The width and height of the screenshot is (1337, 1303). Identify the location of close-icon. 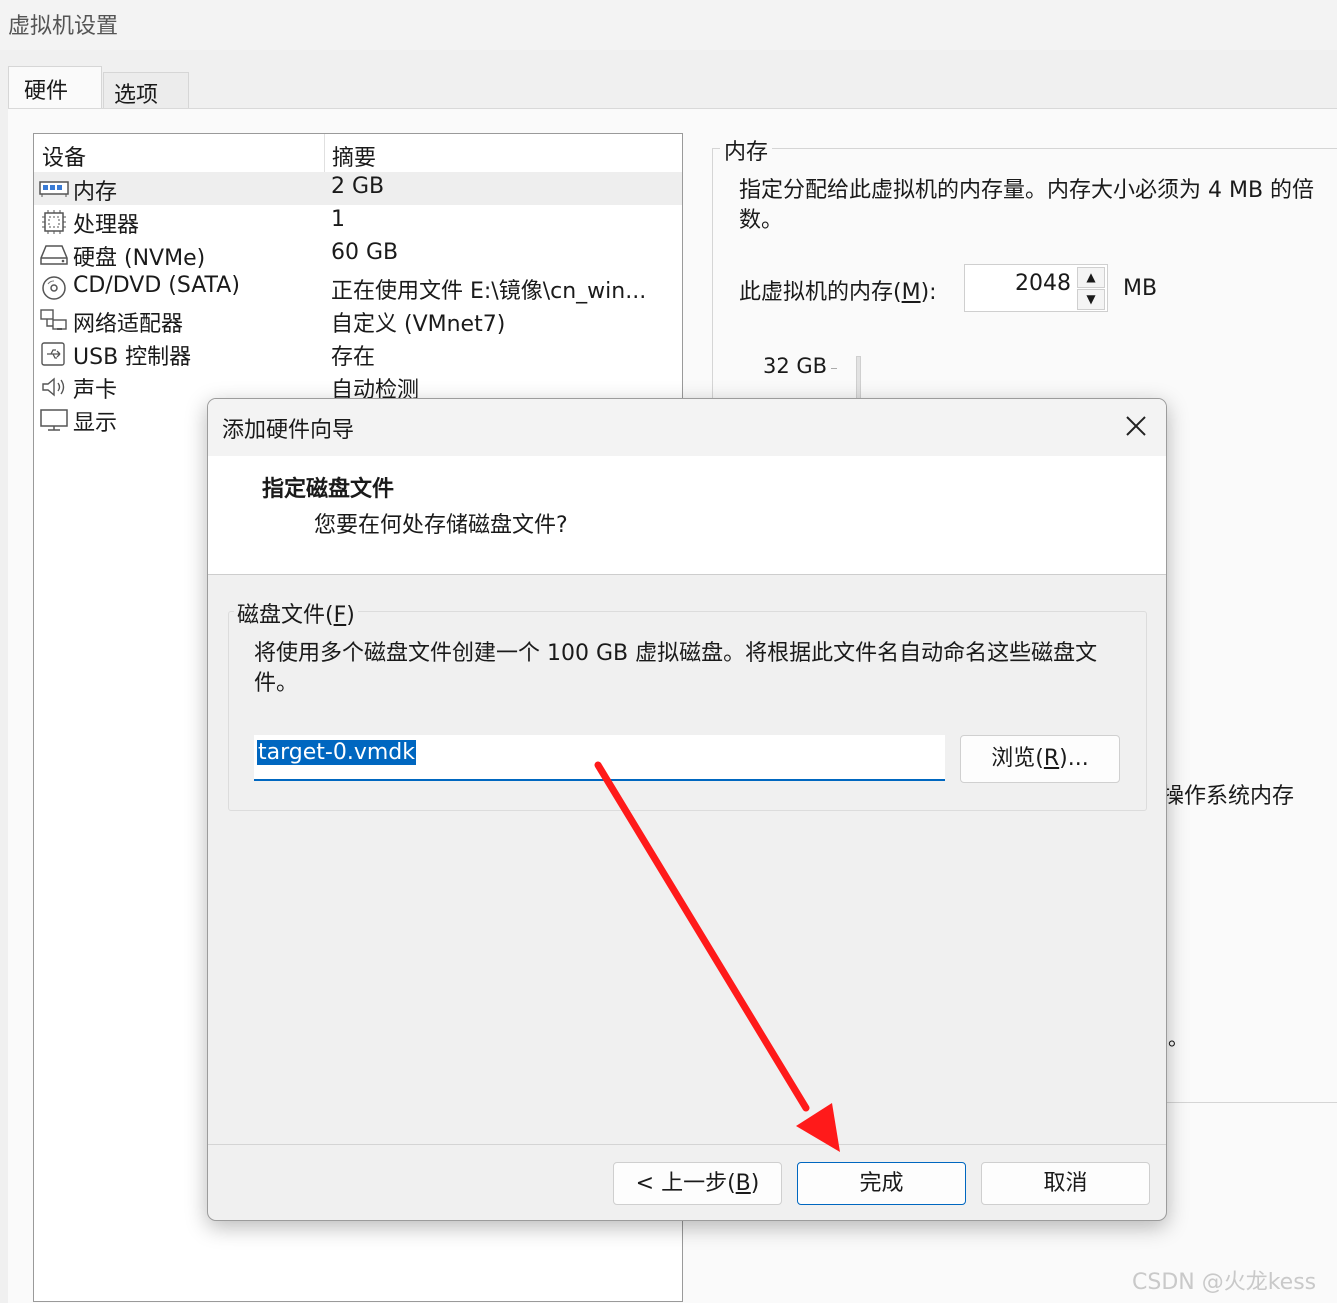
(1136, 427).